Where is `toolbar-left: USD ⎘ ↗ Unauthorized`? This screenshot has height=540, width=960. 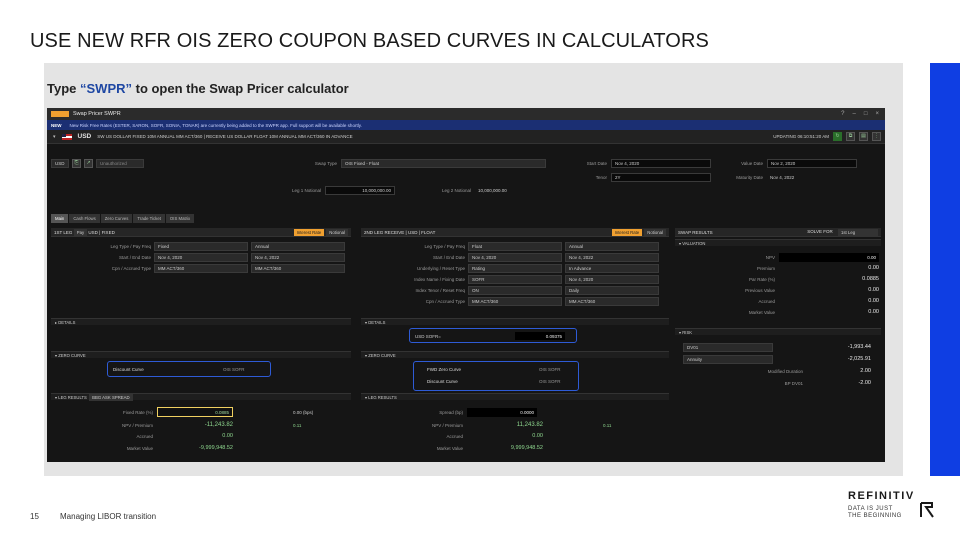 toolbar-left: USD ⎘ ↗ Unauthorized is located at coordinates (97, 163).